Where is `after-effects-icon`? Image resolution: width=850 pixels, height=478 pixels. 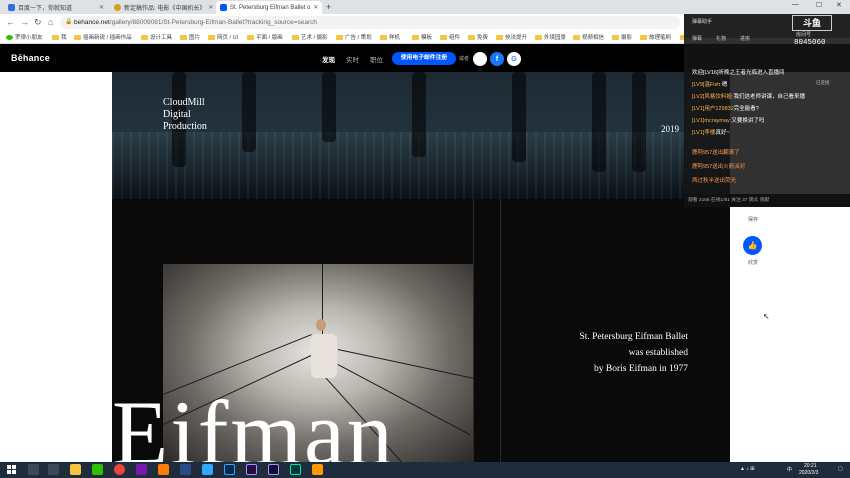
after-effects-icon is located at coordinates (273, 469).